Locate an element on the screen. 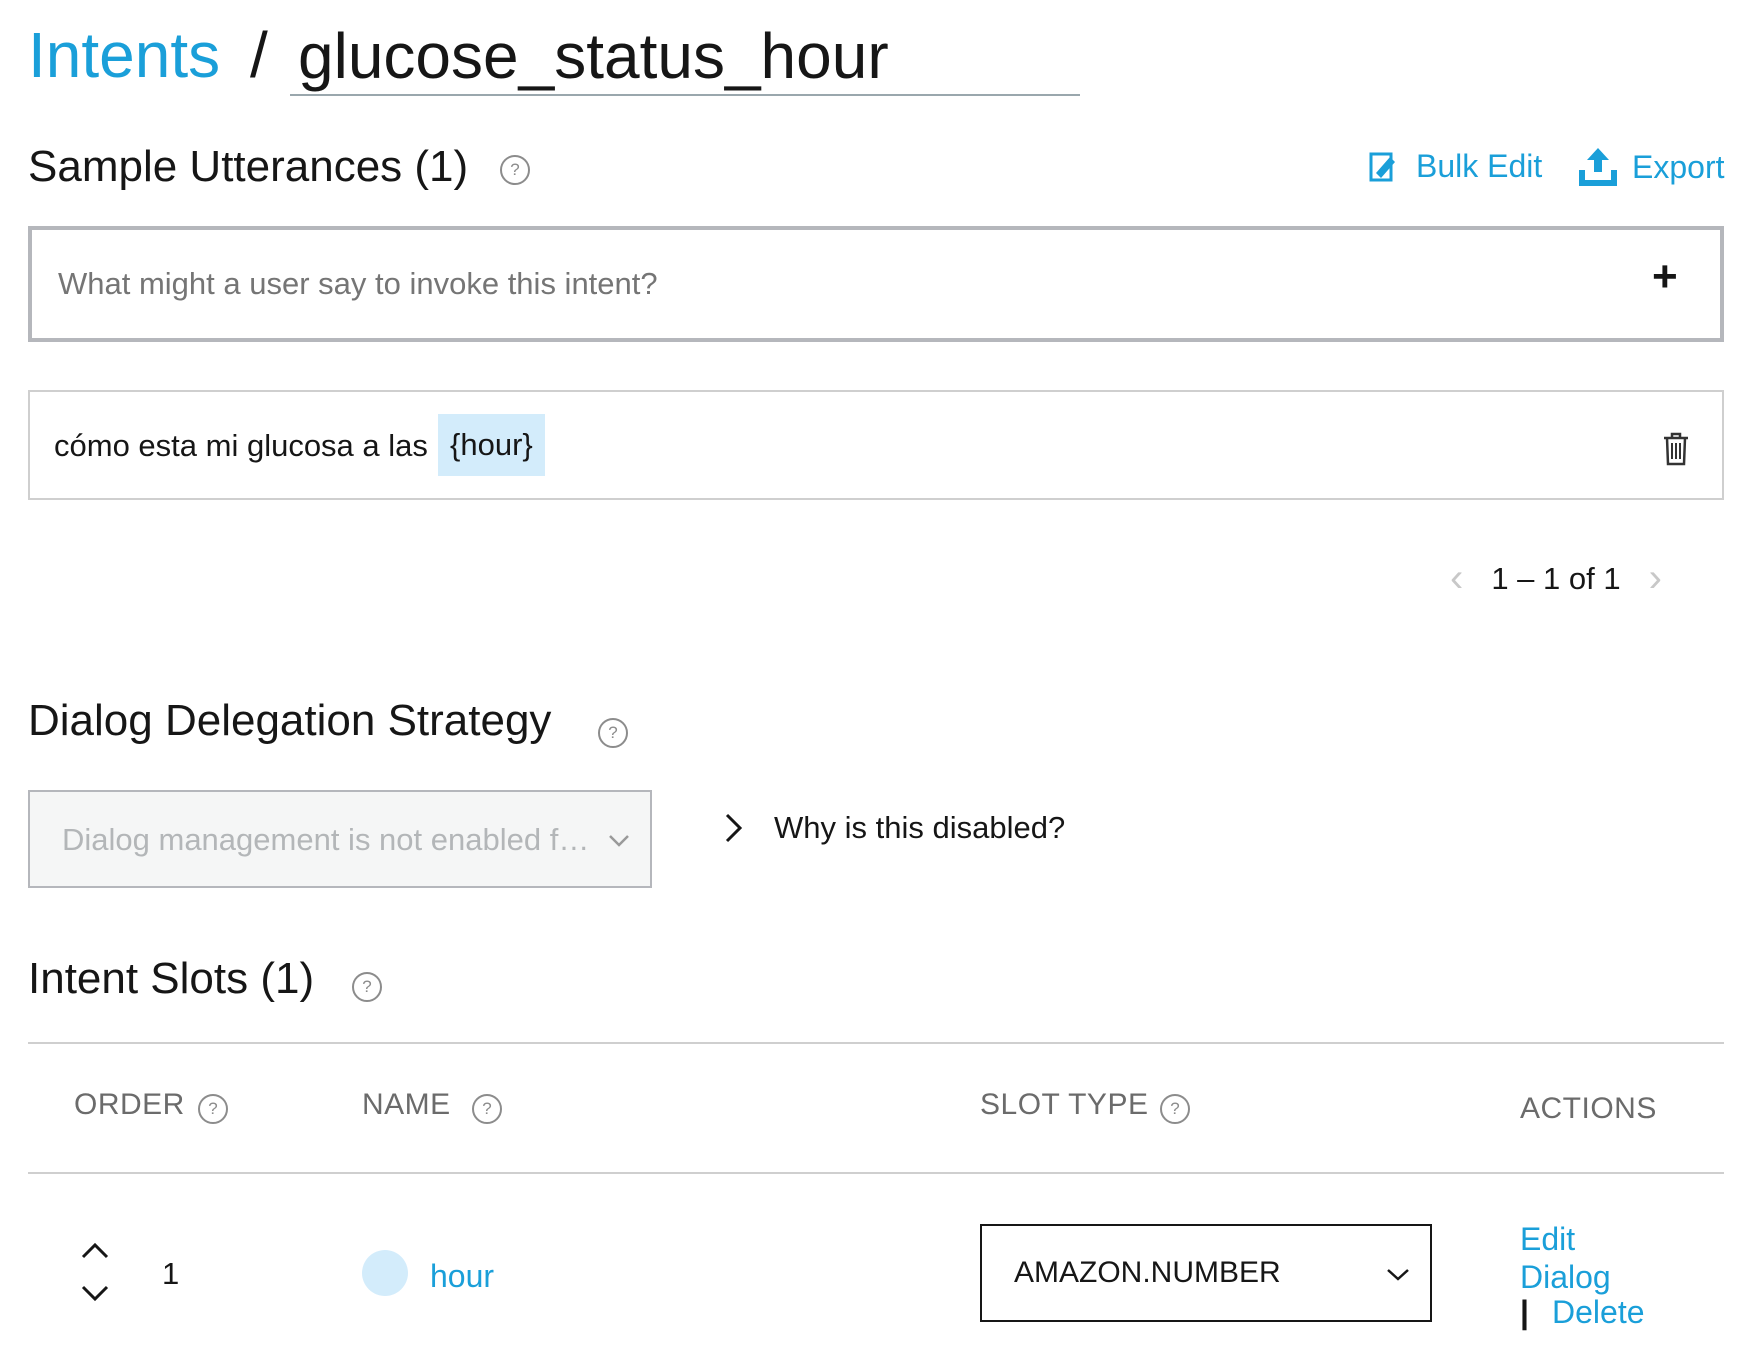  slot-dot-icon is located at coordinates (385, 1273).